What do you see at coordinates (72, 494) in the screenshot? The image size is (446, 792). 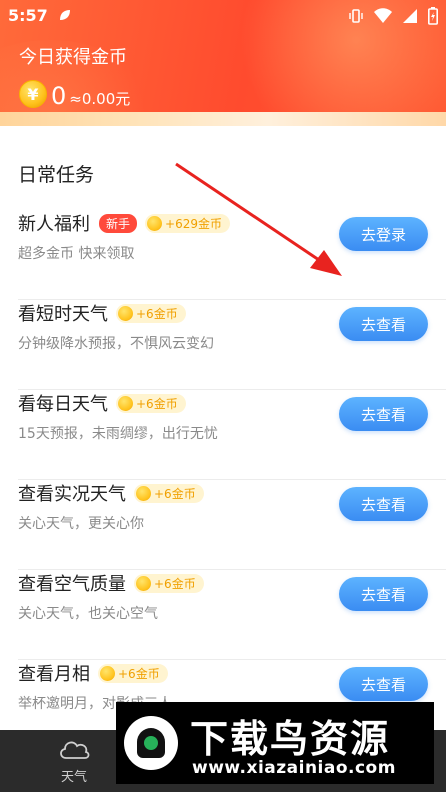 I see `task-name: 查看实况天气` at bounding box center [72, 494].